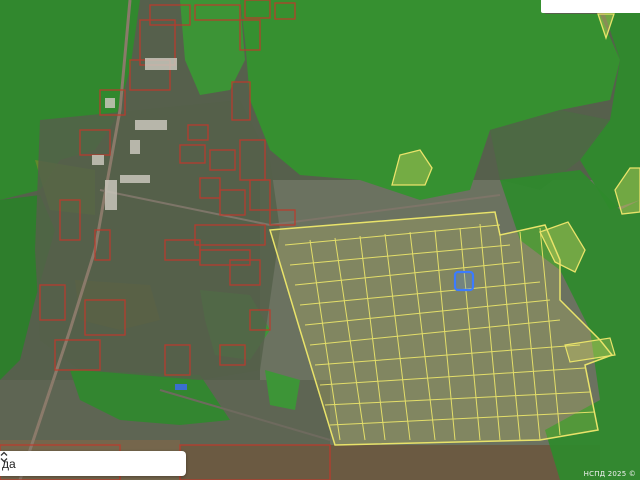 The width and height of the screenshot is (640, 480). I want to click on map-attribution: НСПД 2025 ©, so click(609, 474).